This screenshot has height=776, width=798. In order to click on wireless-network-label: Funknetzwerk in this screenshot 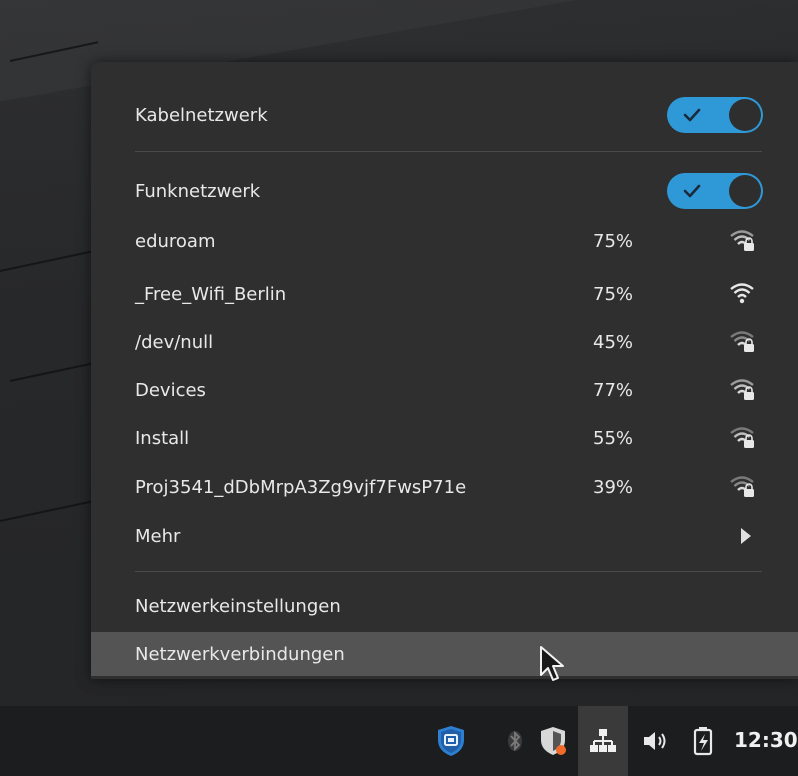, I will do `click(198, 191)`.